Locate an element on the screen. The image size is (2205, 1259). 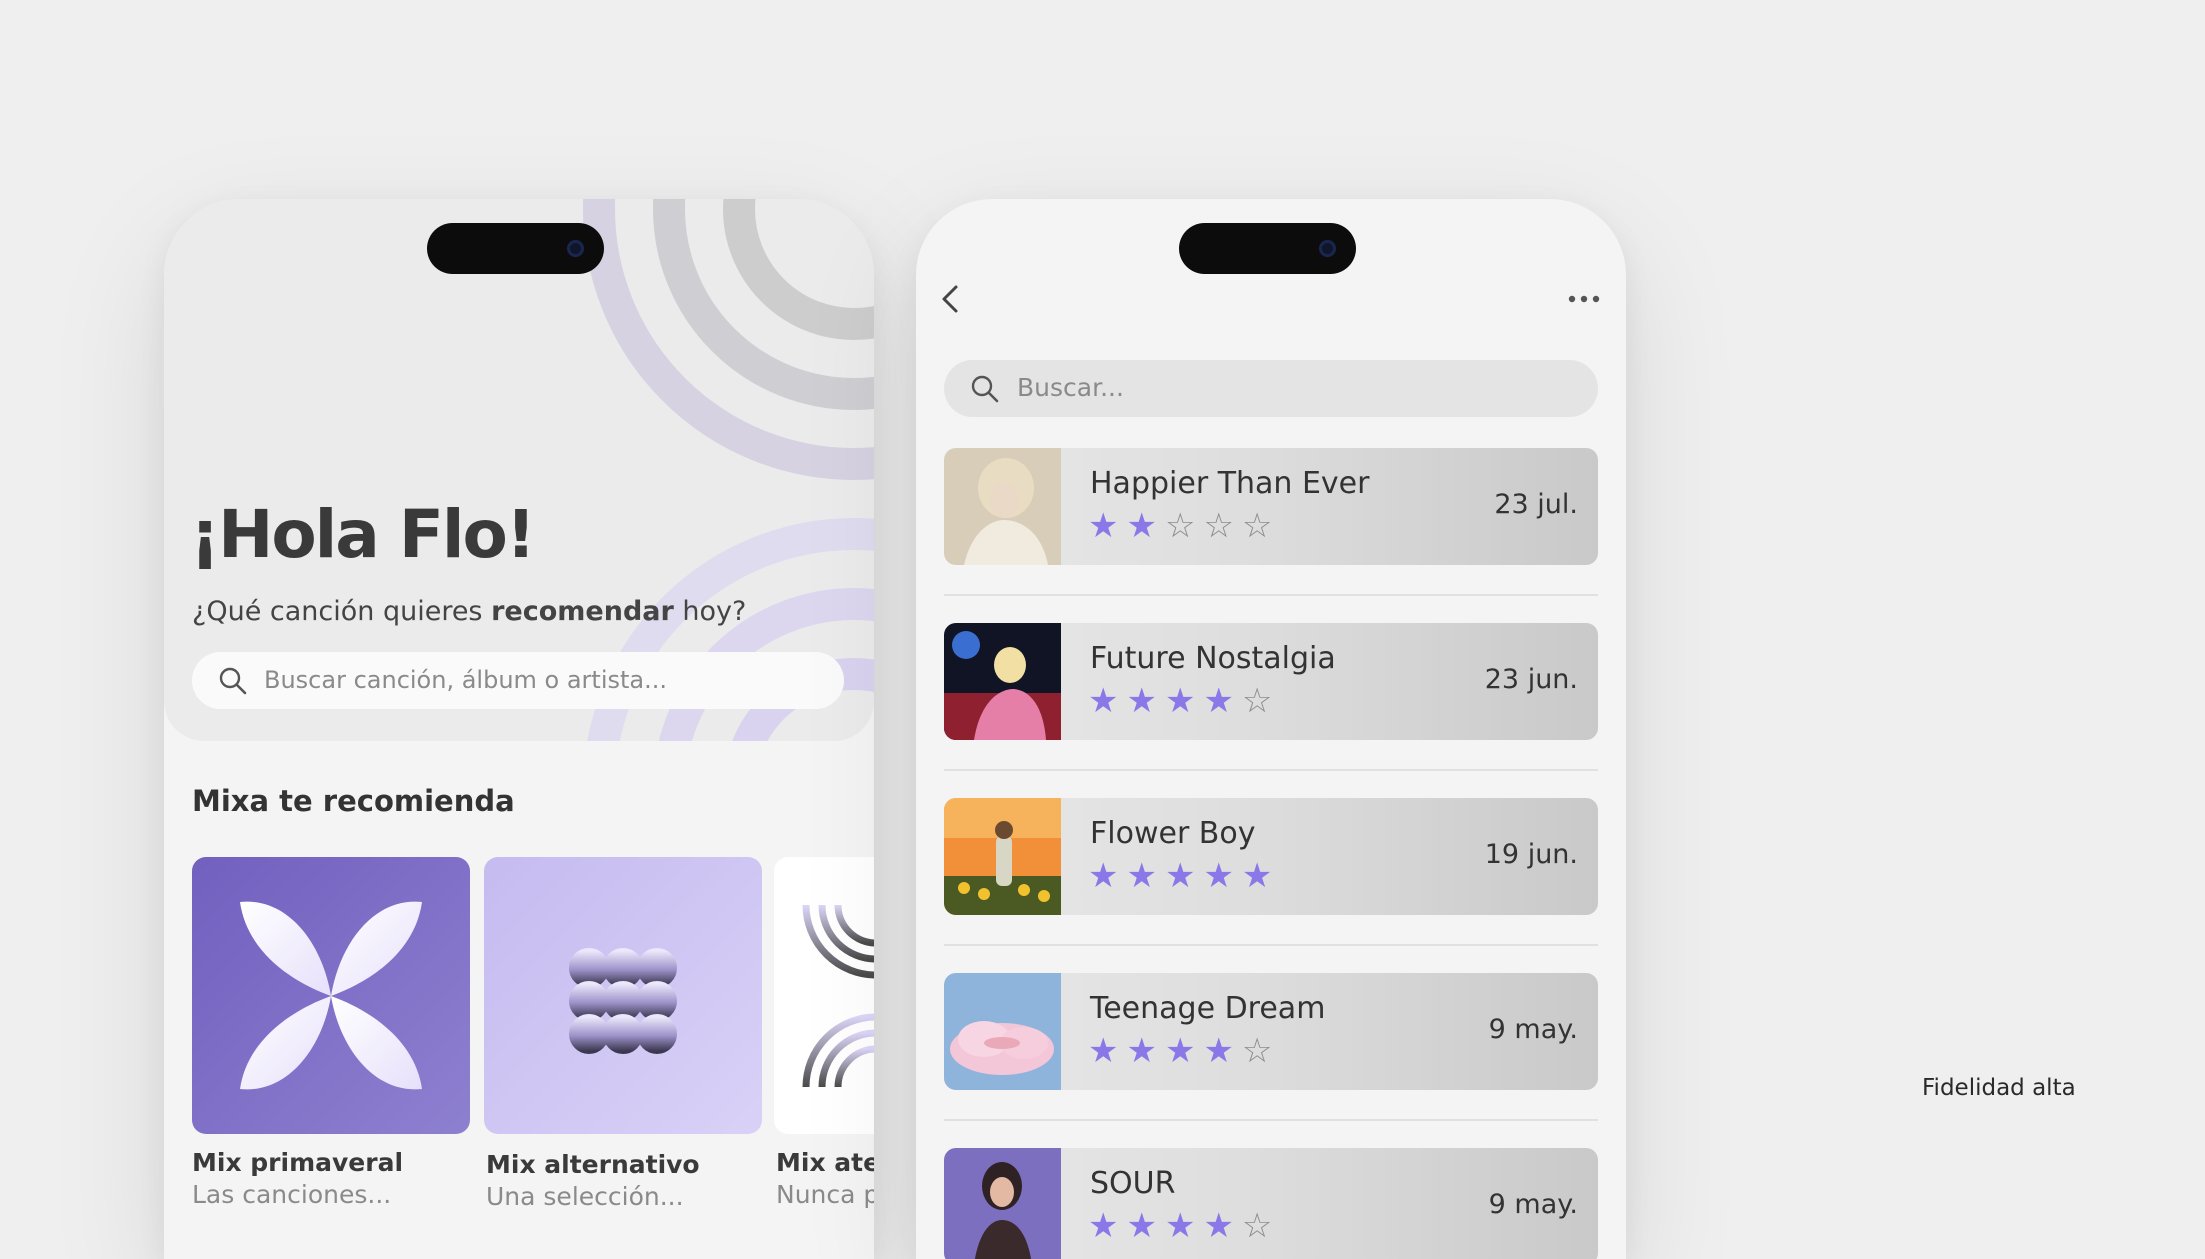
rating-stars: ★★★★★ is located at coordinates (1184, 876).